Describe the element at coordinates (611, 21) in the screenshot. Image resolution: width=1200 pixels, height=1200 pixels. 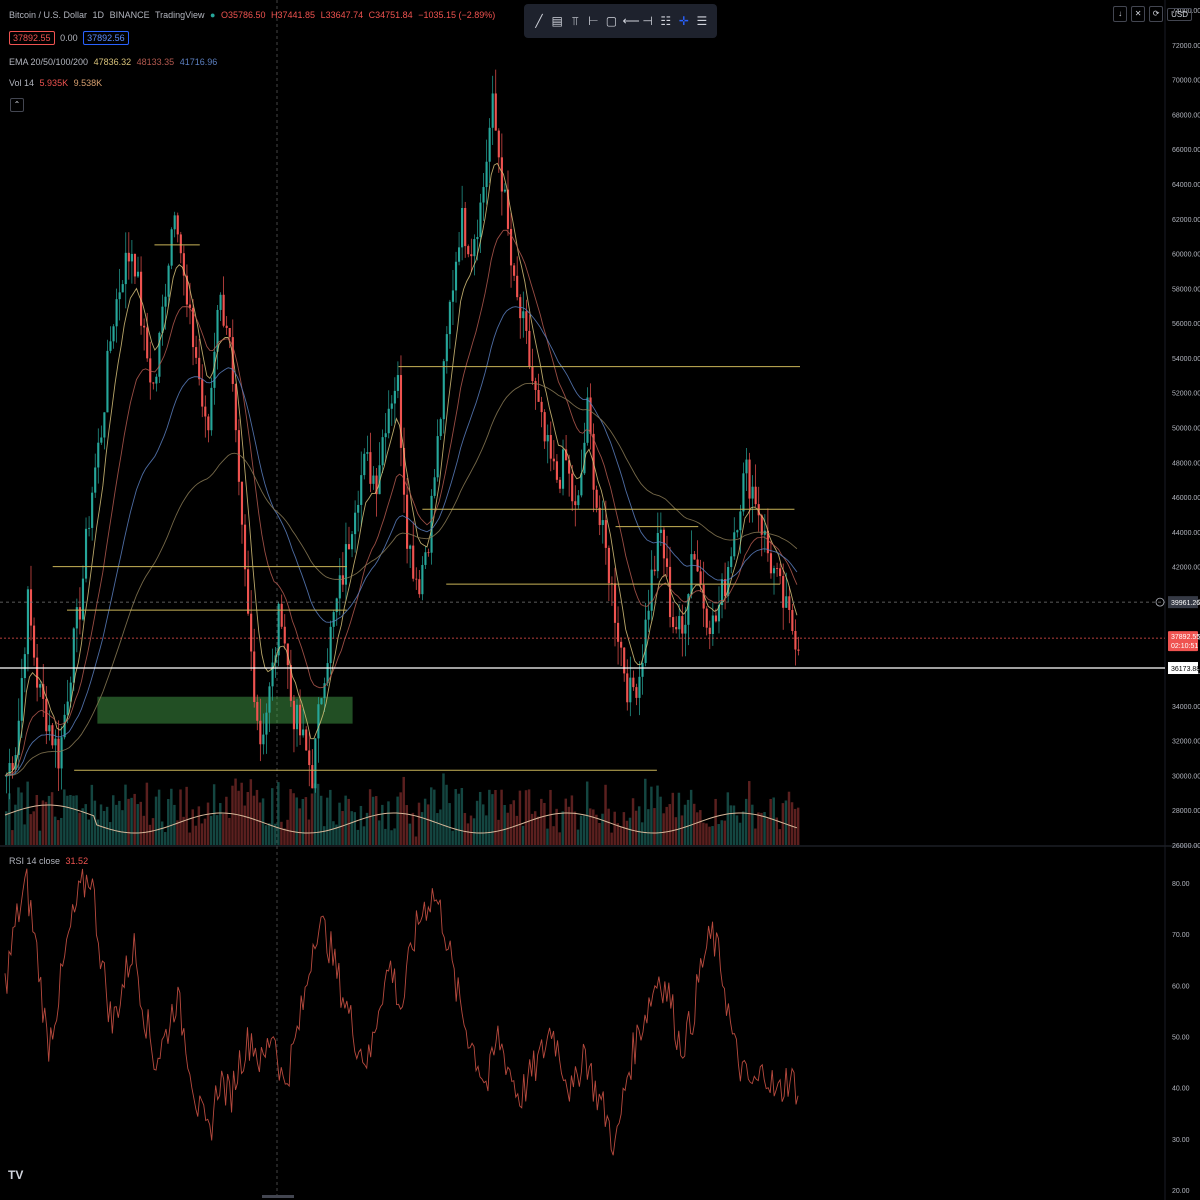
I see `rectangle-icon: ▢` at that location.